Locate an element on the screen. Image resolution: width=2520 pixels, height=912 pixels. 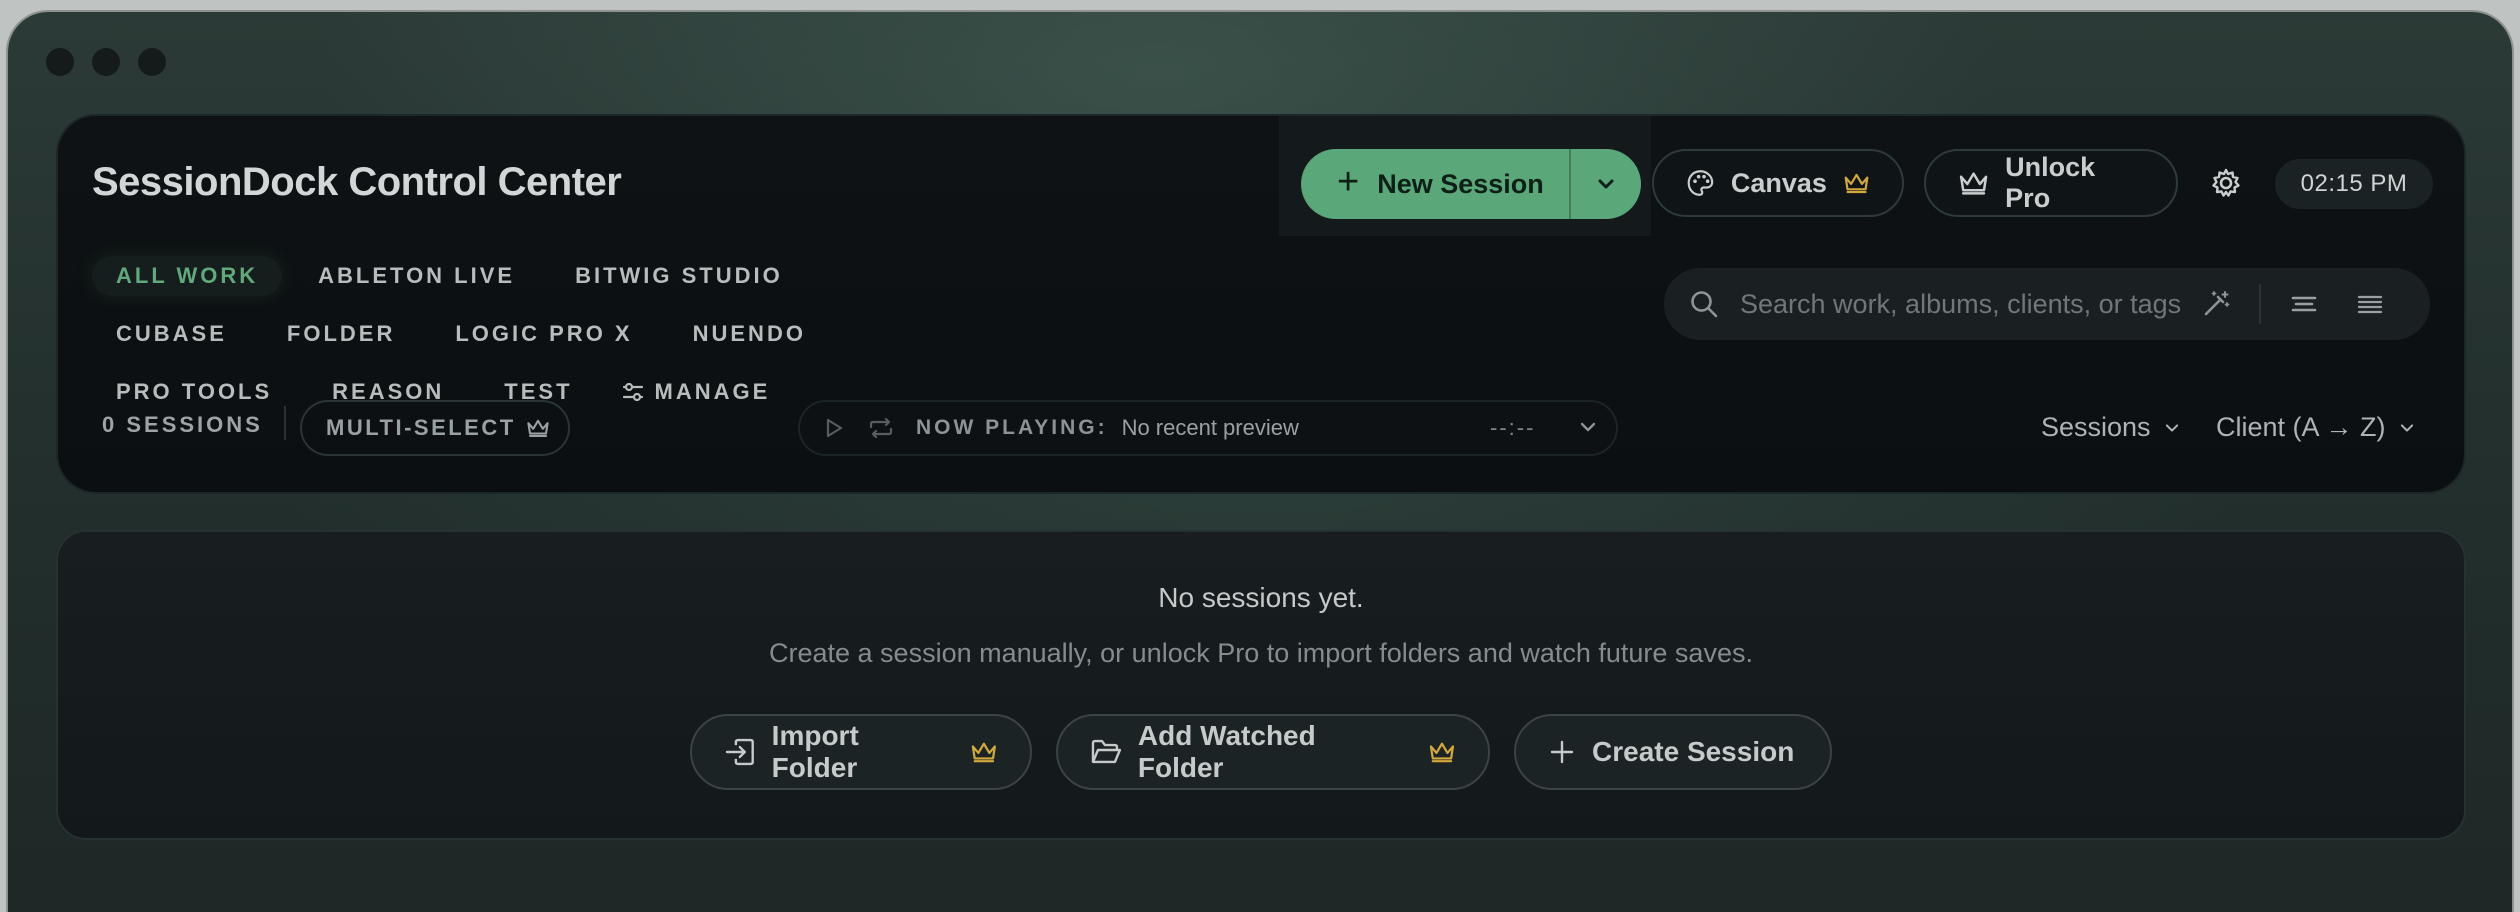
play-icon is located at coordinates (834, 428).